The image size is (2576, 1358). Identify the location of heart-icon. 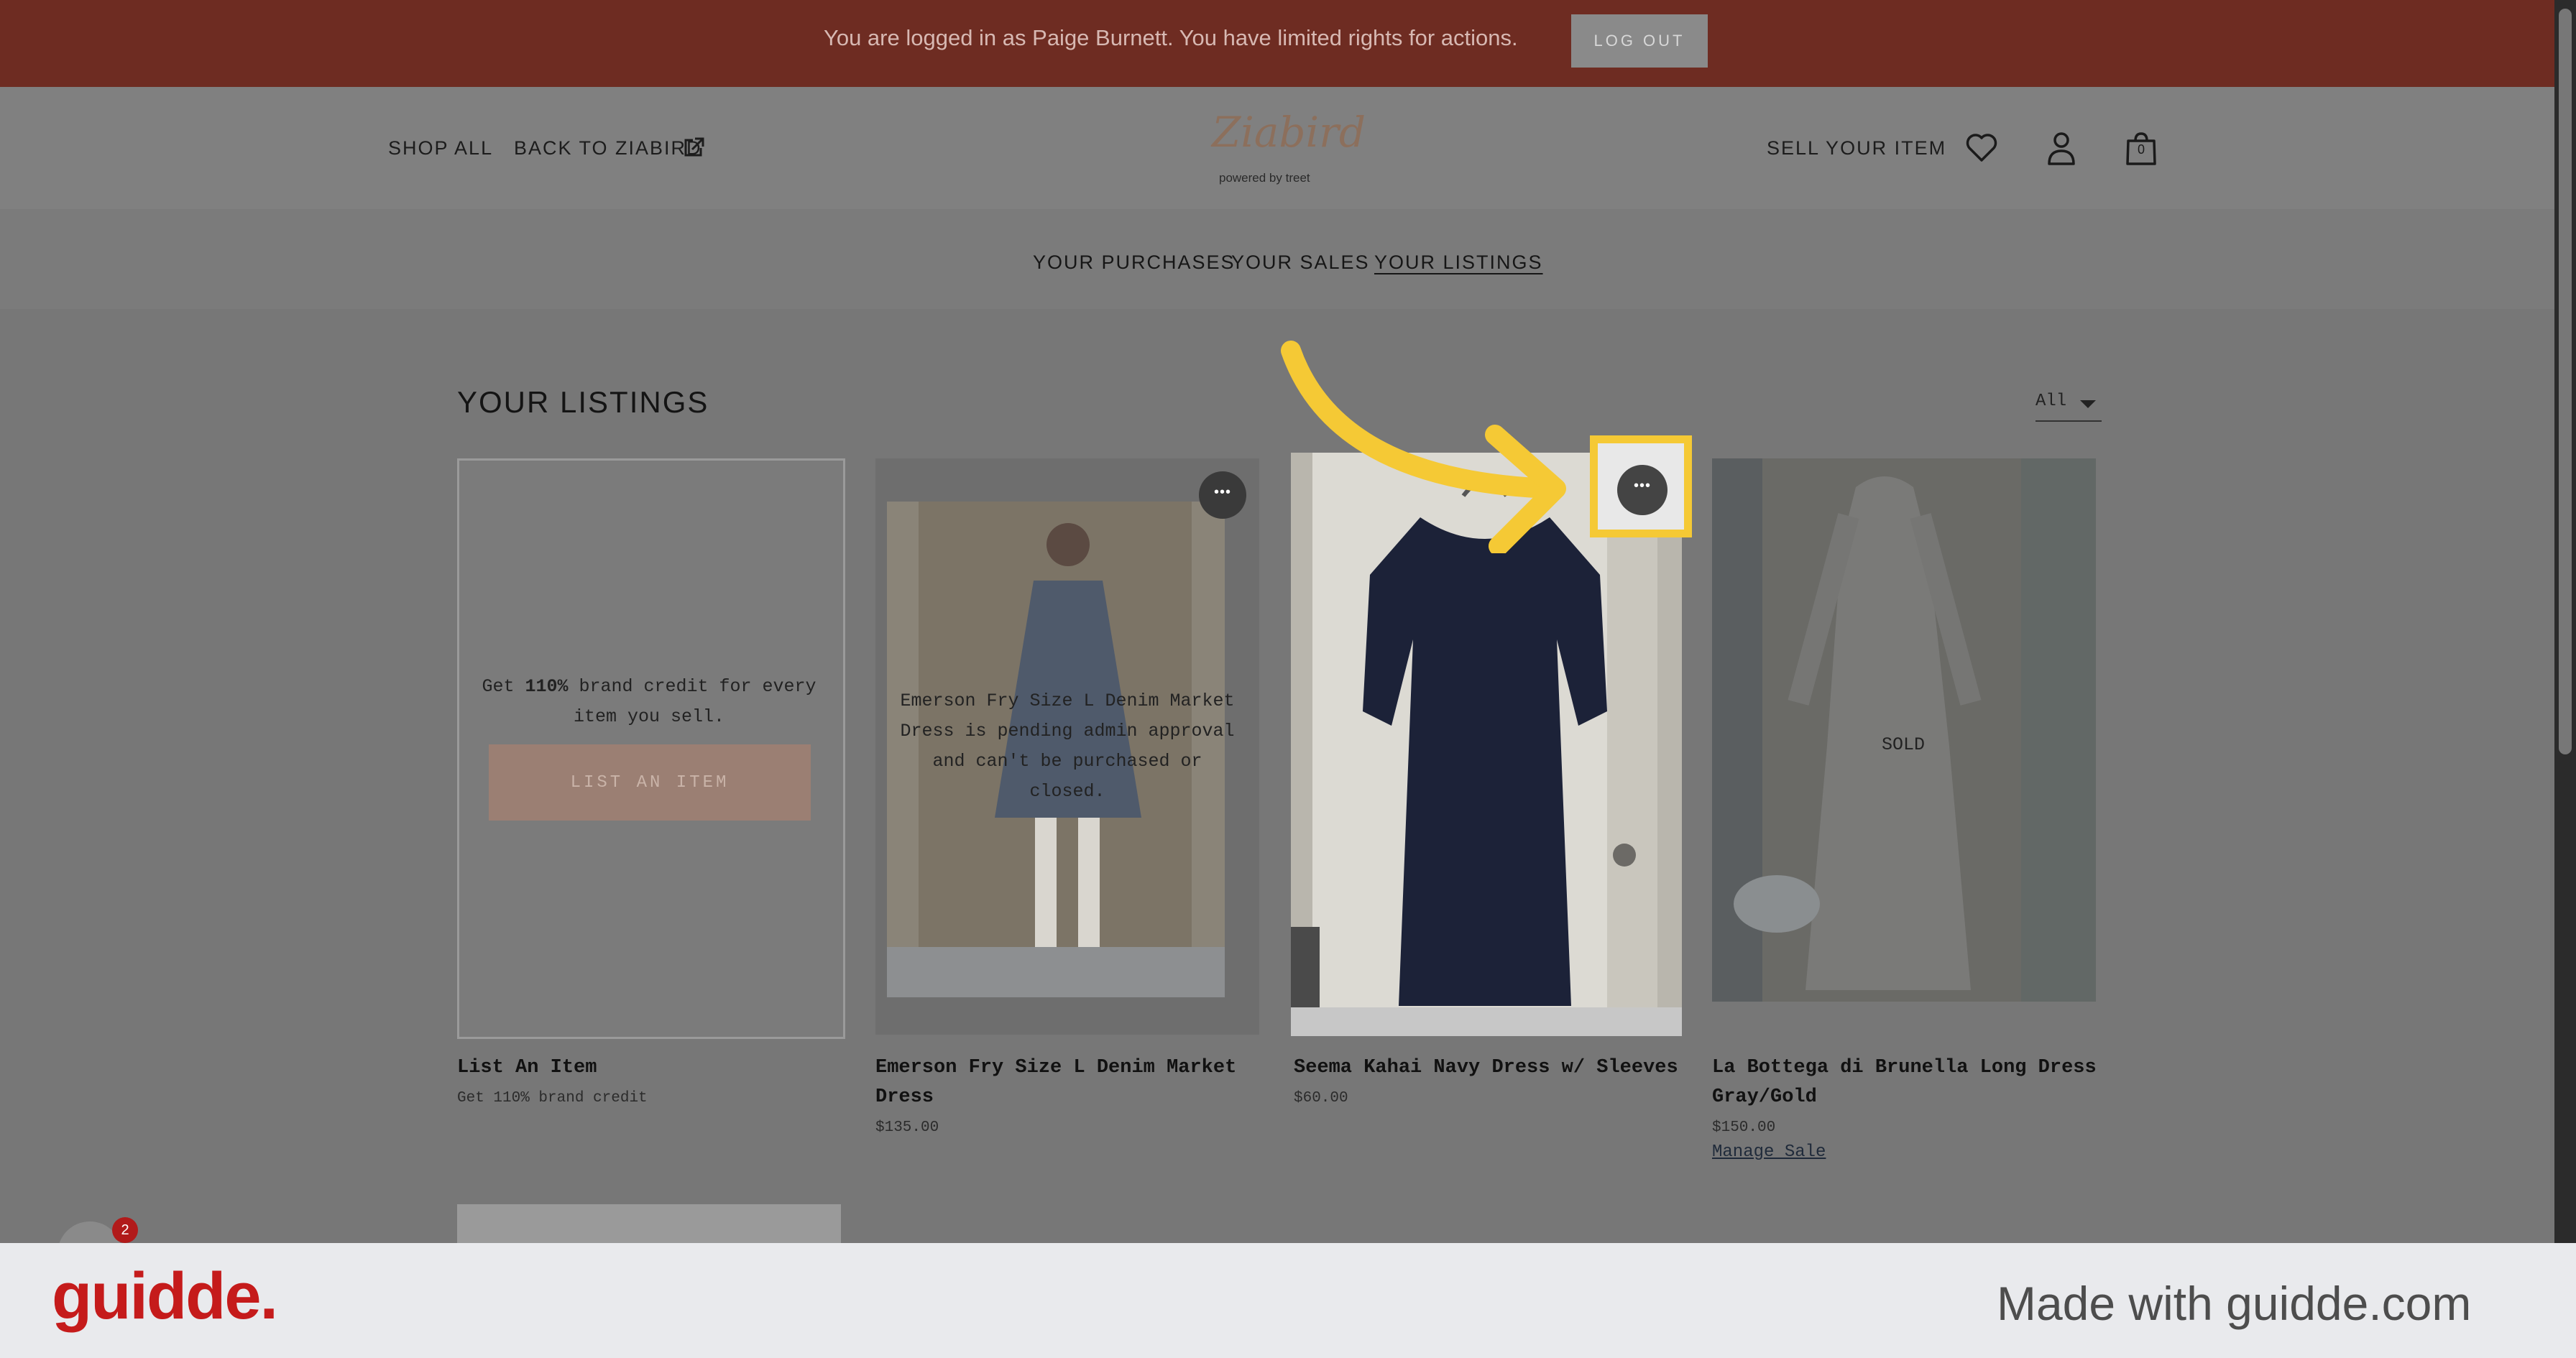
(1981, 147).